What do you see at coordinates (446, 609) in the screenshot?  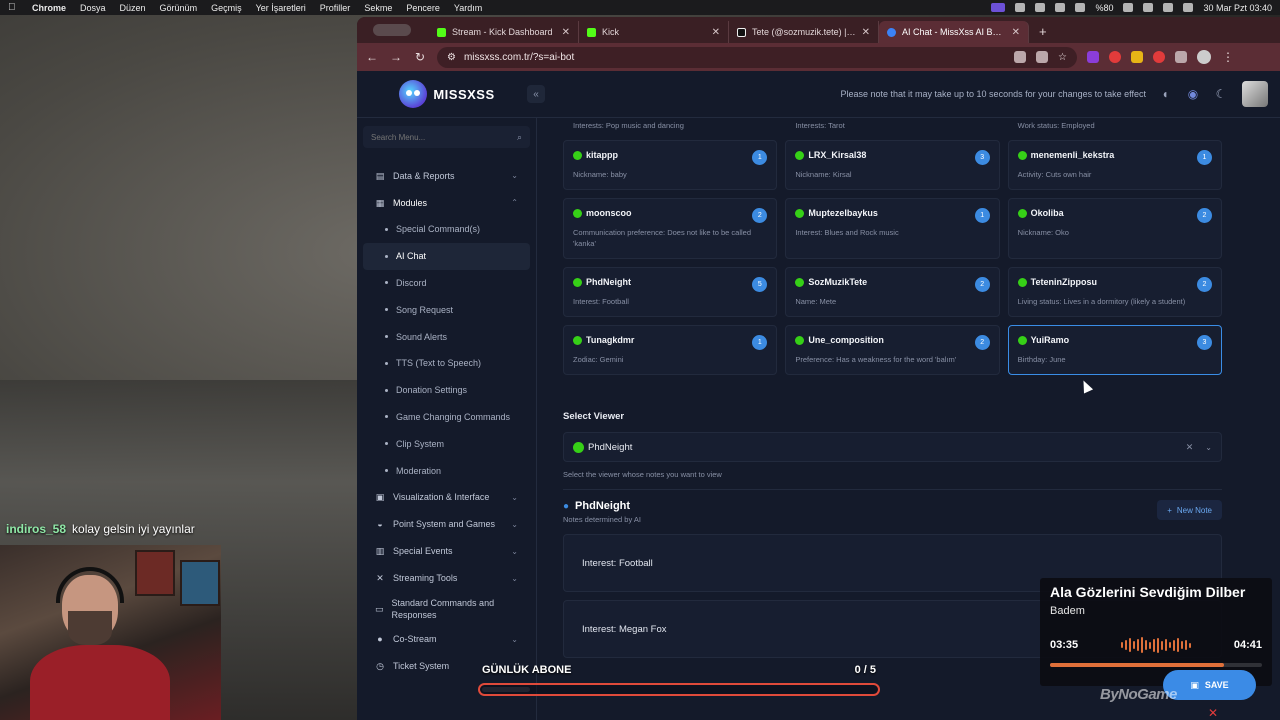 I see `sidebar-item-standard-commands: ▭ Standard Commands and Responses` at bounding box center [446, 609].